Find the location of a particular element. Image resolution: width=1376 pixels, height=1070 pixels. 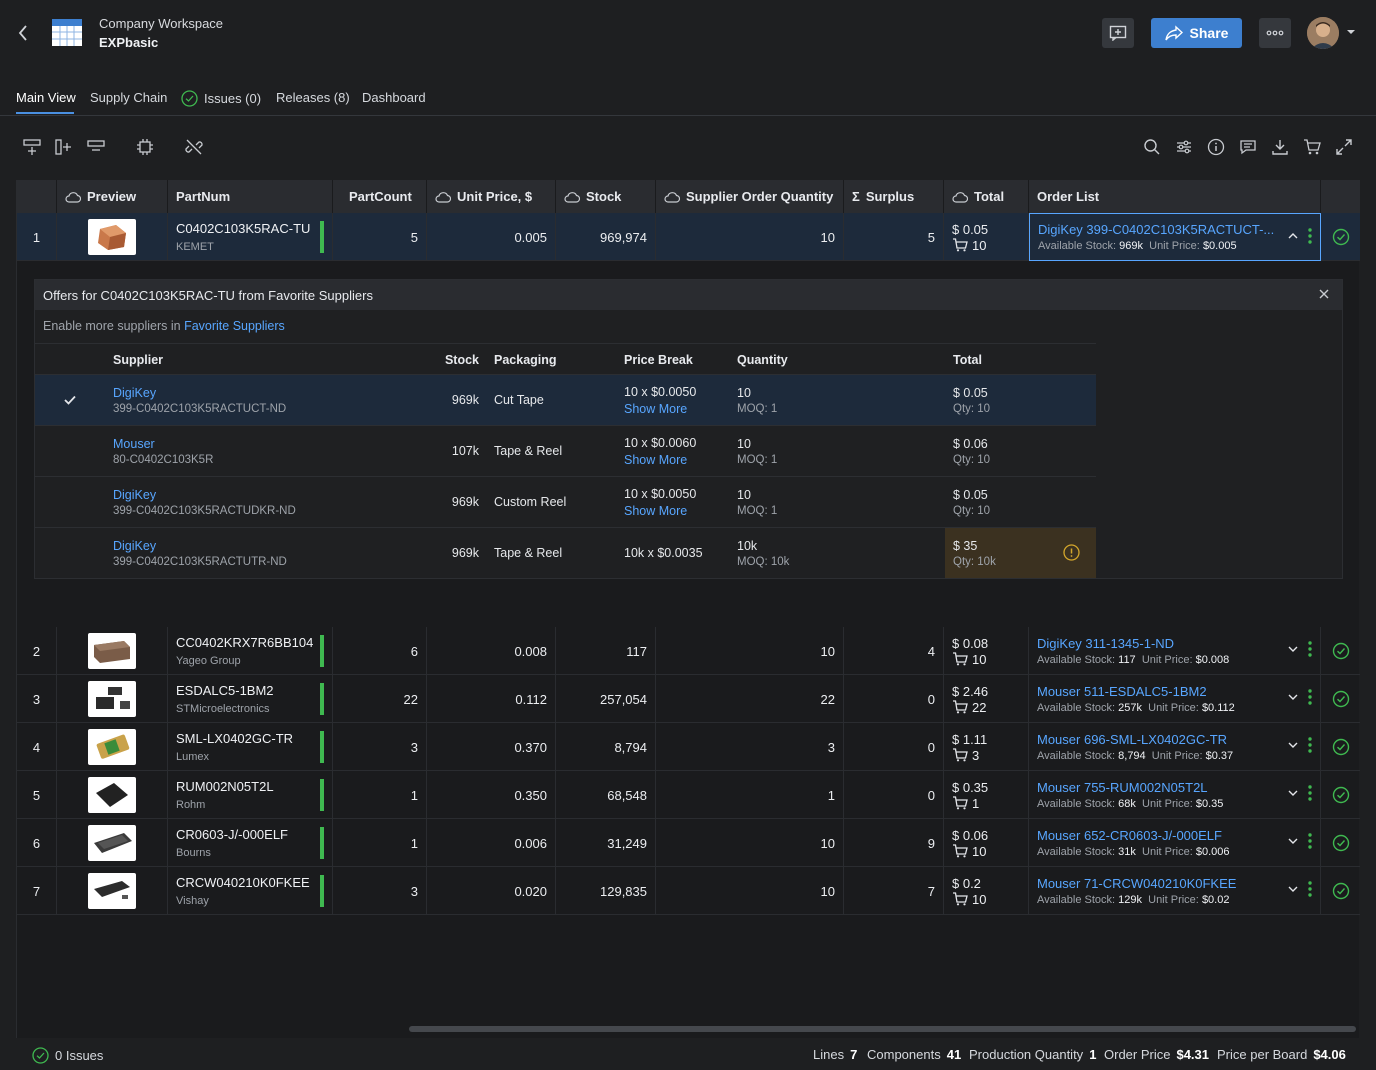

surplus-cell: 4 is located at coordinates (894, 651).